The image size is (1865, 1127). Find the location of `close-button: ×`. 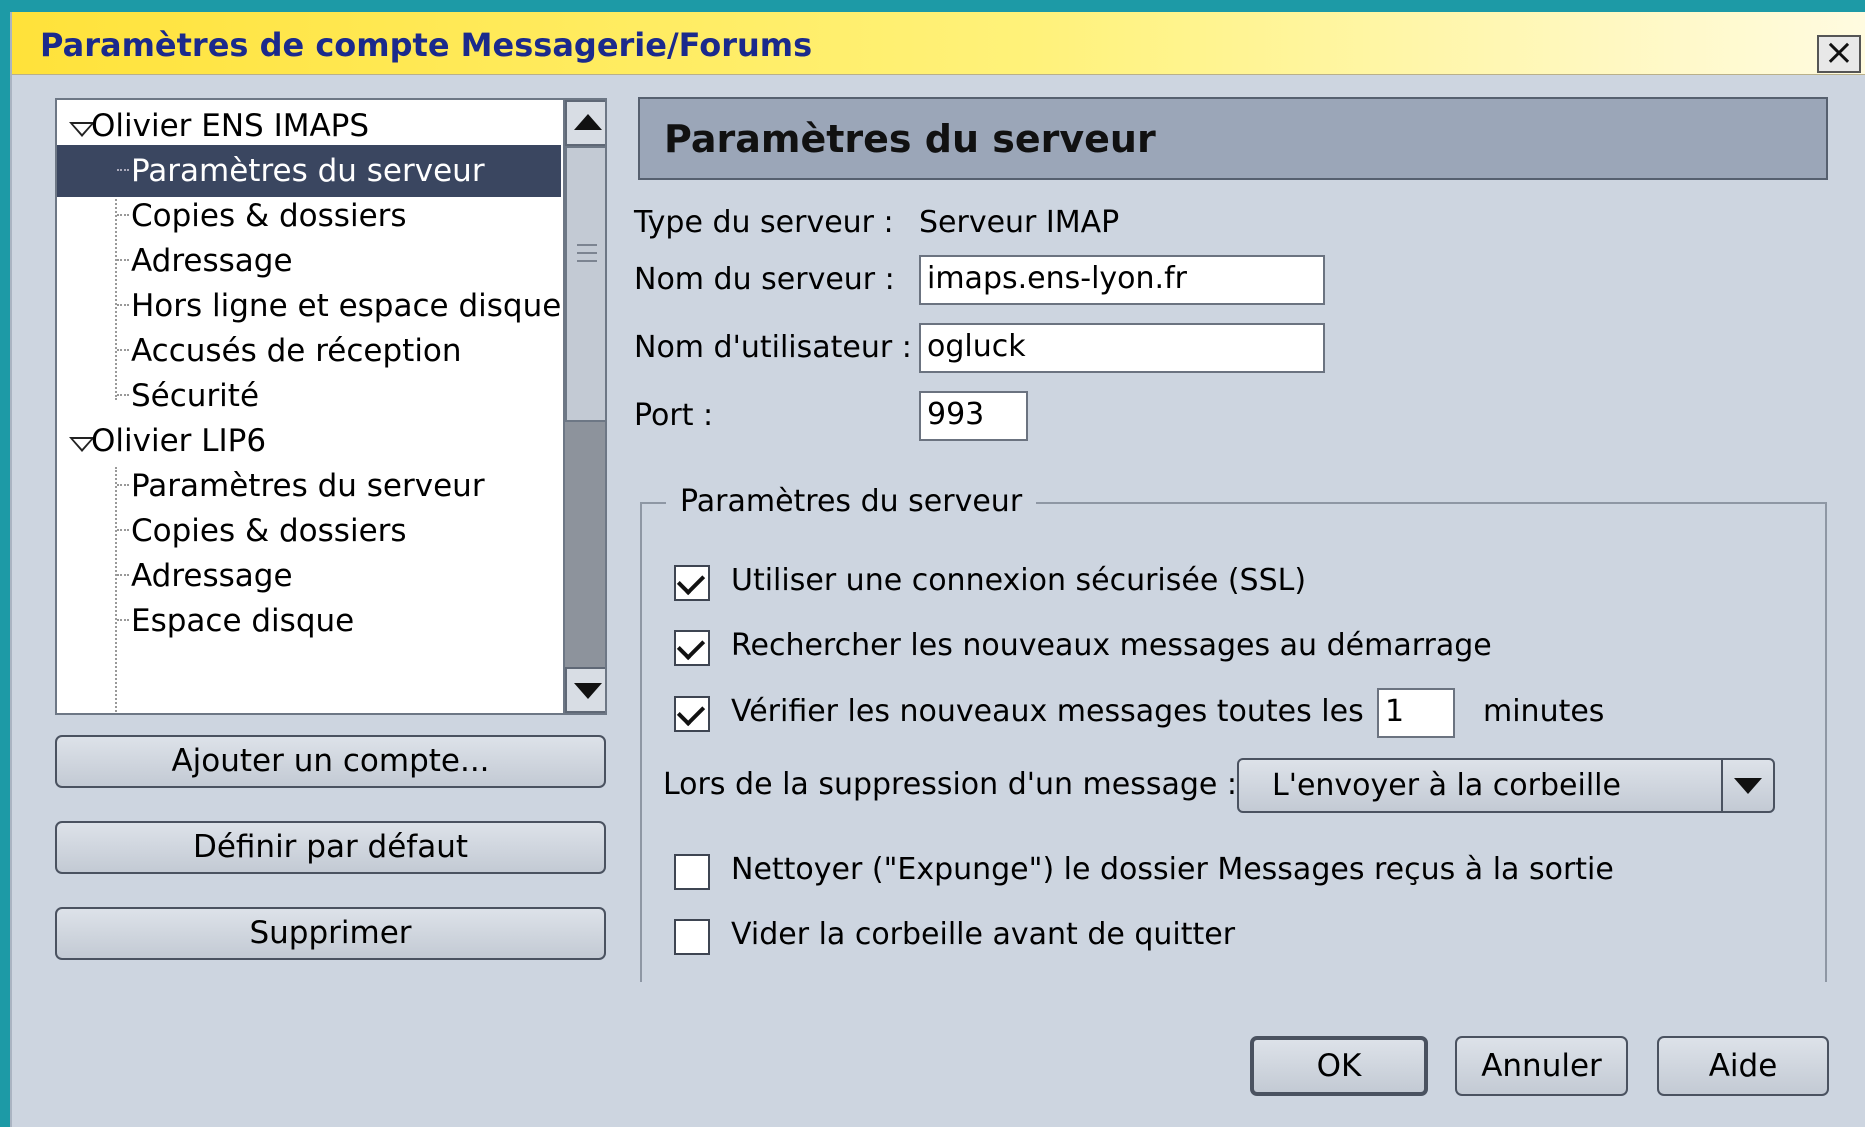

close-button: × is located at coordinates (1839, 54).